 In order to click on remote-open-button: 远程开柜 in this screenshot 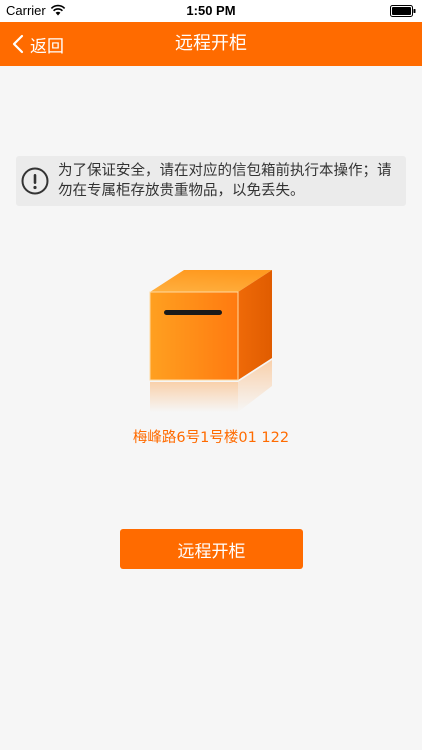, I will do `click(211, 549)`.